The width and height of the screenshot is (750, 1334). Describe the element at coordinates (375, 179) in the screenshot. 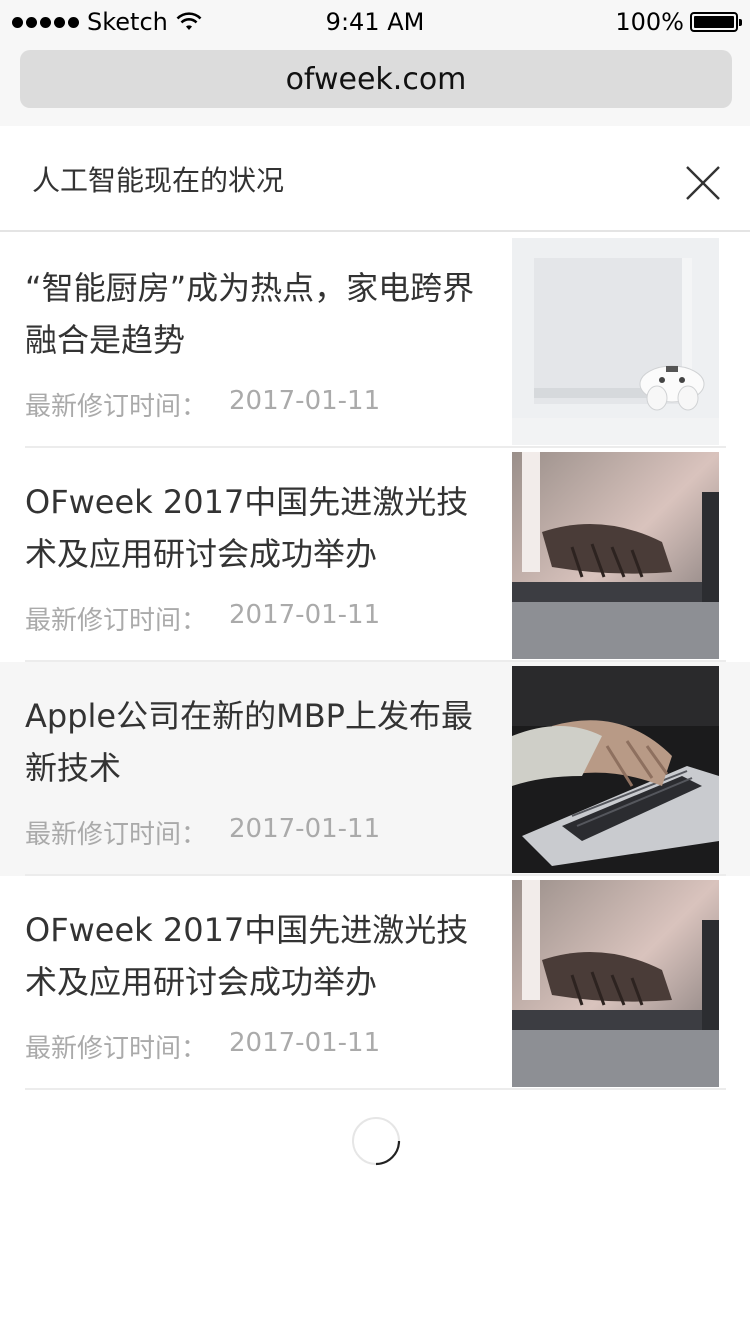

I see `page-header: 人工智能现在的状况` at that location.